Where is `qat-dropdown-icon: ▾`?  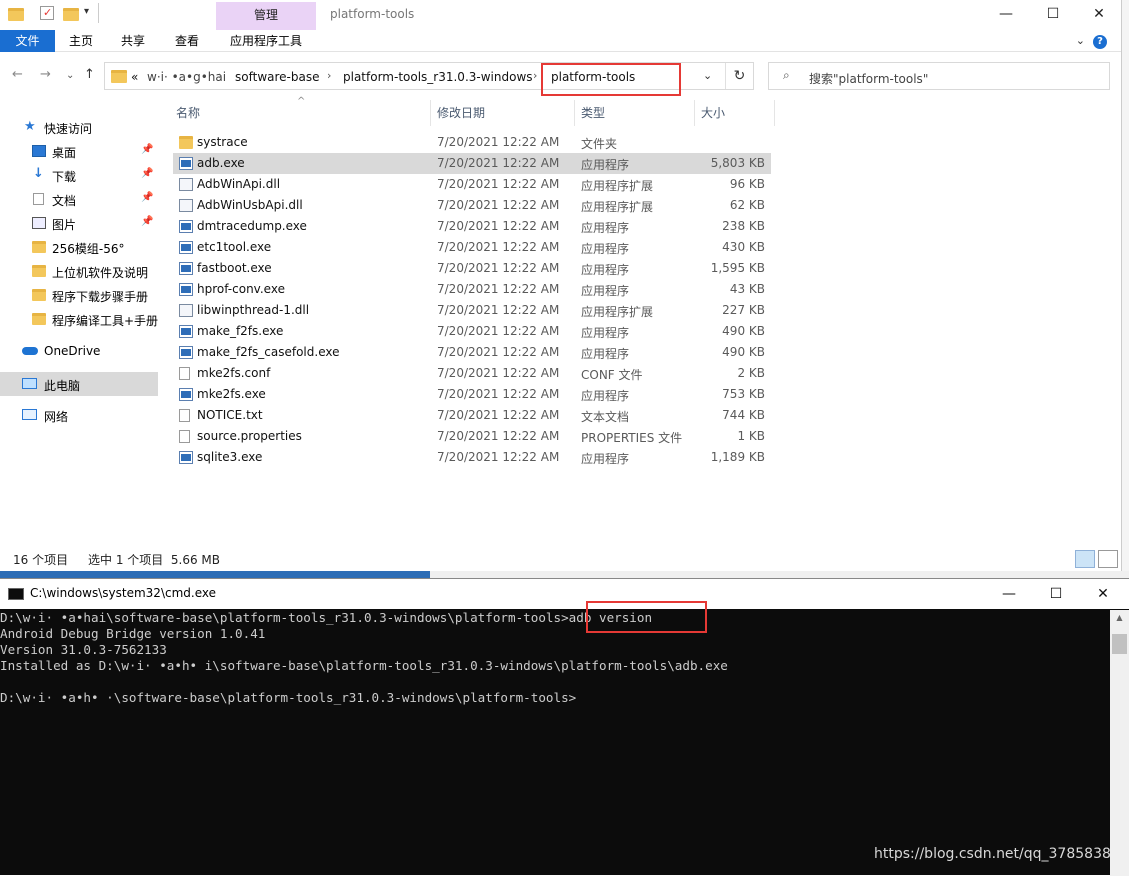 qat-dropdown-icon: ▾ is located at coordinates (86, 11).